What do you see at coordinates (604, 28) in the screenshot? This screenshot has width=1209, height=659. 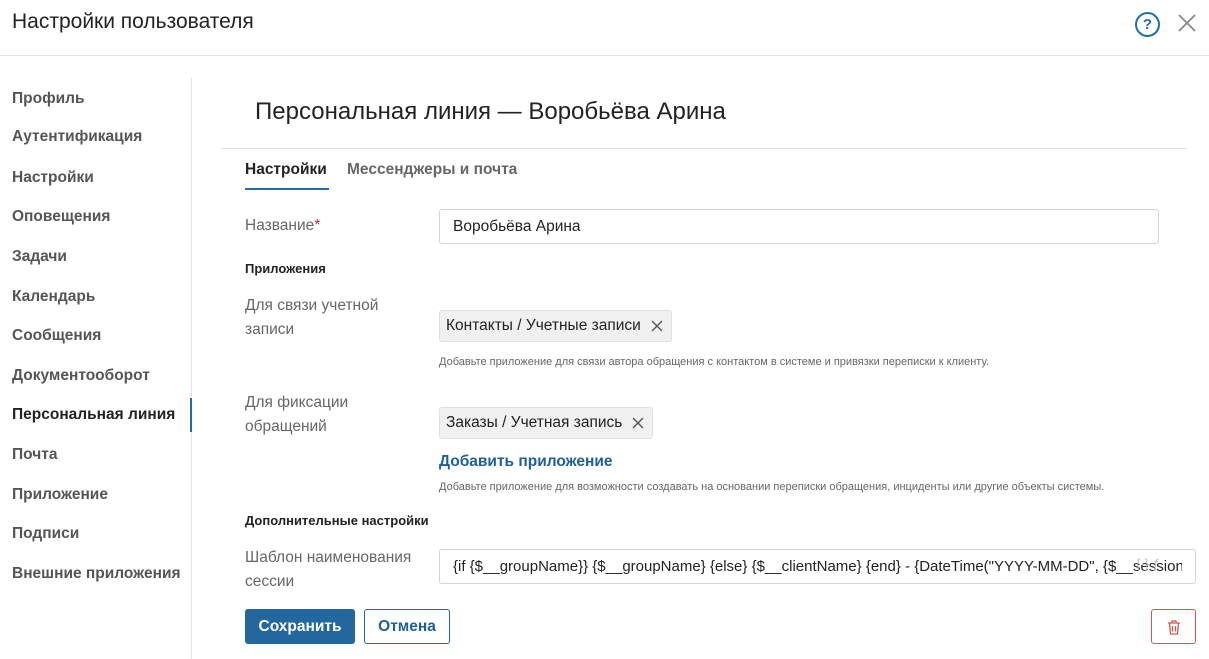 I see `header-bar: Настройки пользователя ?` at bounding box center [604, 28].